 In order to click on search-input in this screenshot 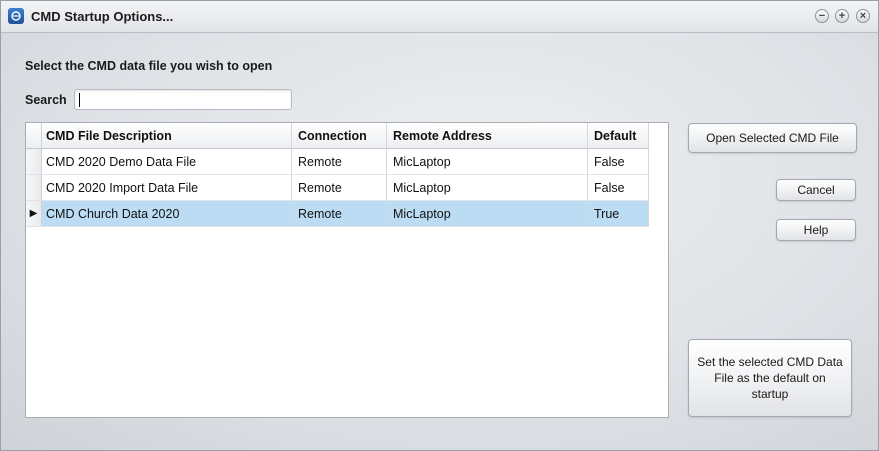, I will do `click(183, 99)`.